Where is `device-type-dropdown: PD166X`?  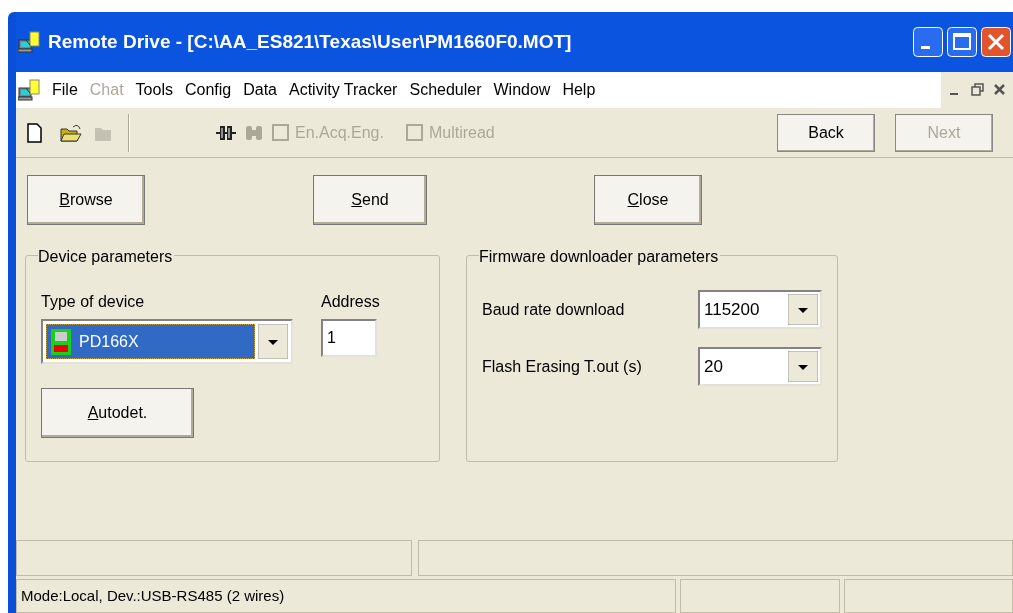
device-type-dropdown: PD166X is located at coordinates (167, 341).